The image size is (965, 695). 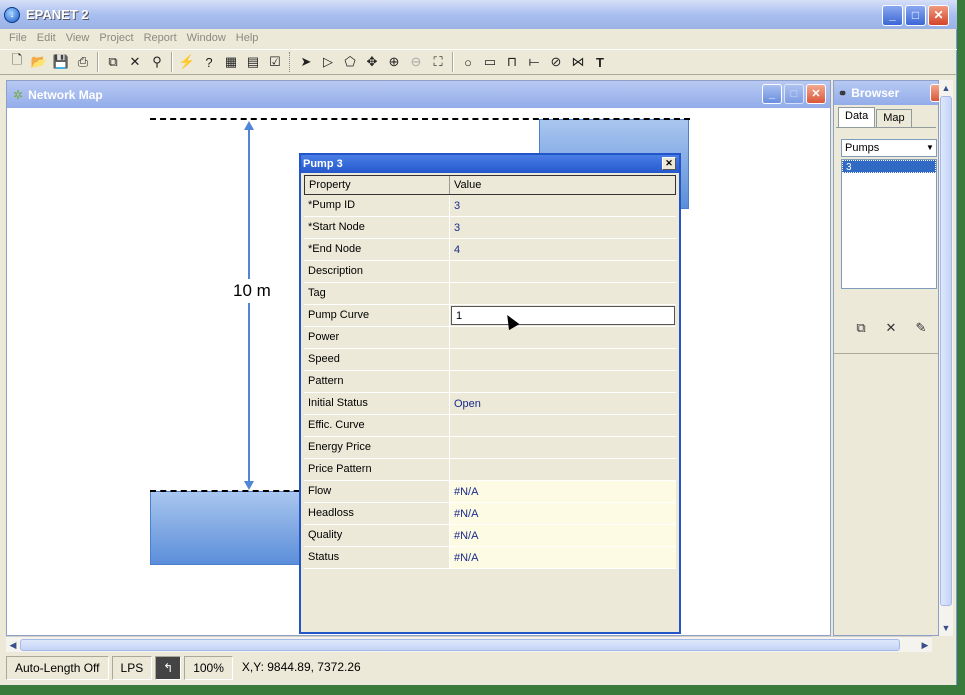 I want to click on menu-window: Window, so click(x=206, y=38).